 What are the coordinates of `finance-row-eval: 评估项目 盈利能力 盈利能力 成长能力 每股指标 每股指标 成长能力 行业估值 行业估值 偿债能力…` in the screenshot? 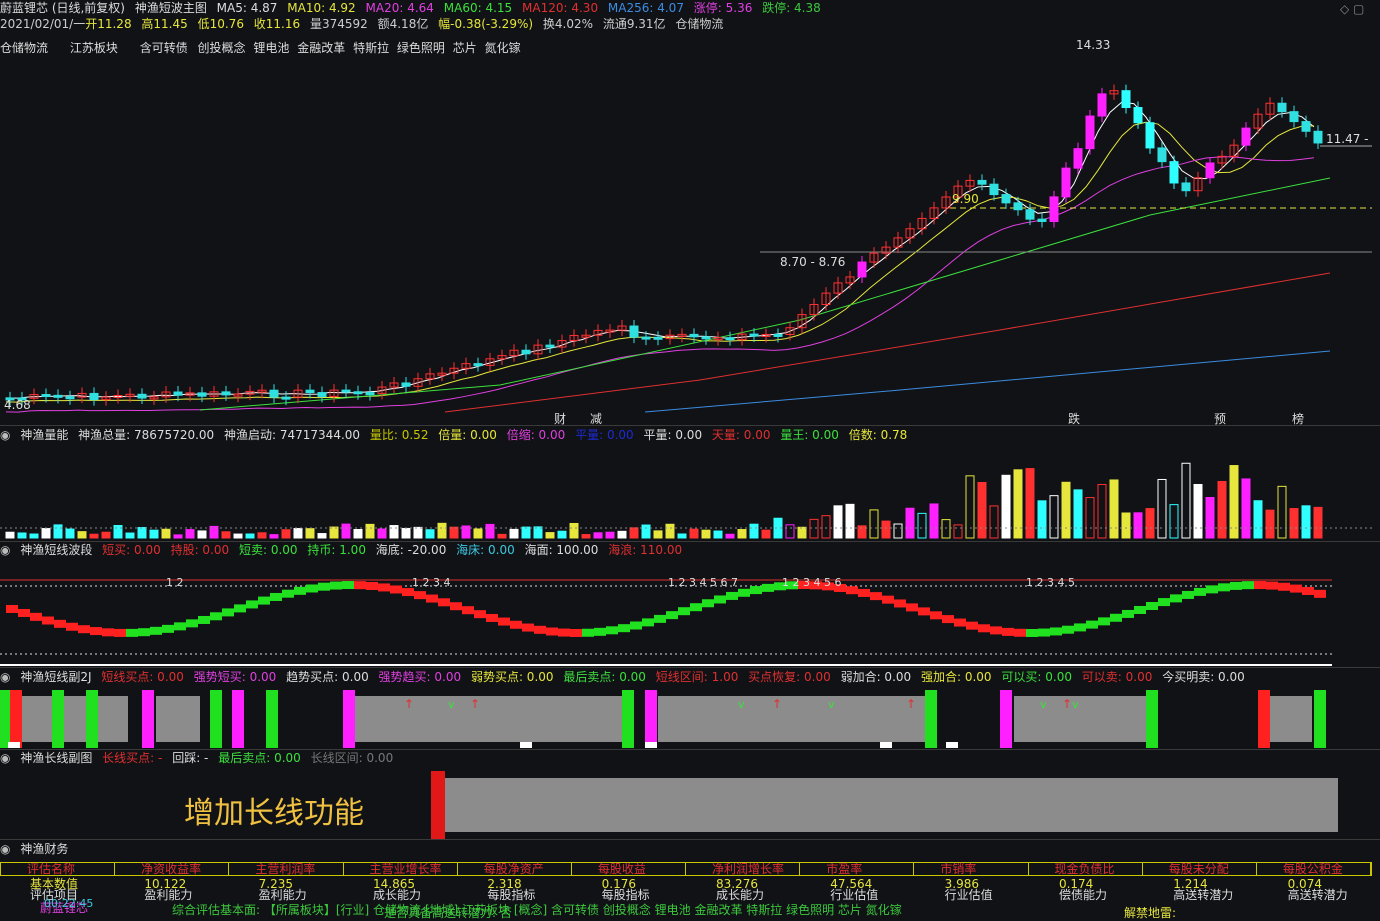 It's located at (686, 895).